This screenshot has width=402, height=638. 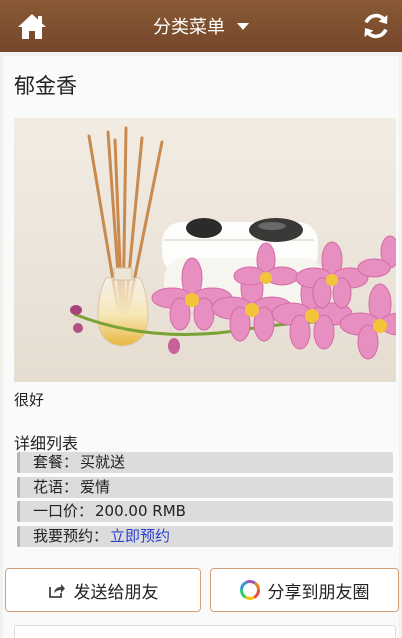 What do you see at coordinates (95, 487) in the screenshot?
I see `detail-value: 爱情` at bounding box center [95, 487].